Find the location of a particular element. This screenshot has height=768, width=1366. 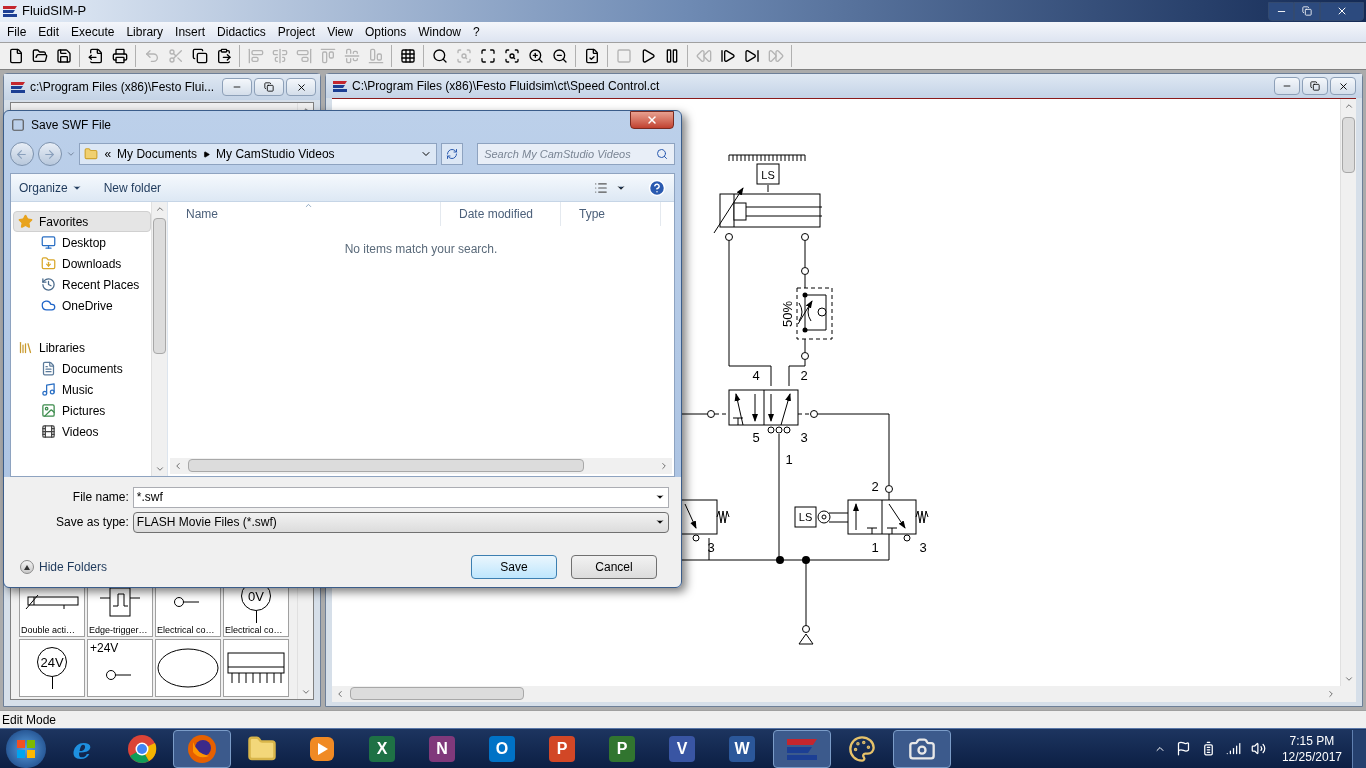

taskbar-button: X is located at coordinates (382, 748).